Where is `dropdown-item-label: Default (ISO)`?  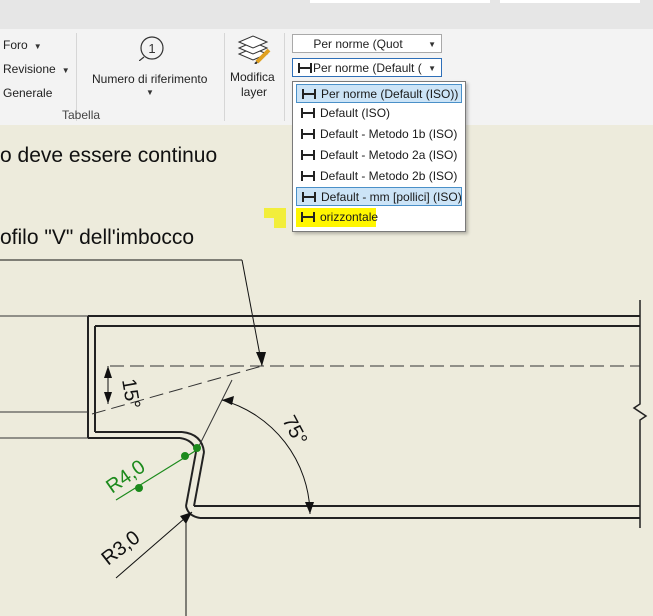 dropdown-item-label: Default (ISO) is located at coordinates (355, 113).